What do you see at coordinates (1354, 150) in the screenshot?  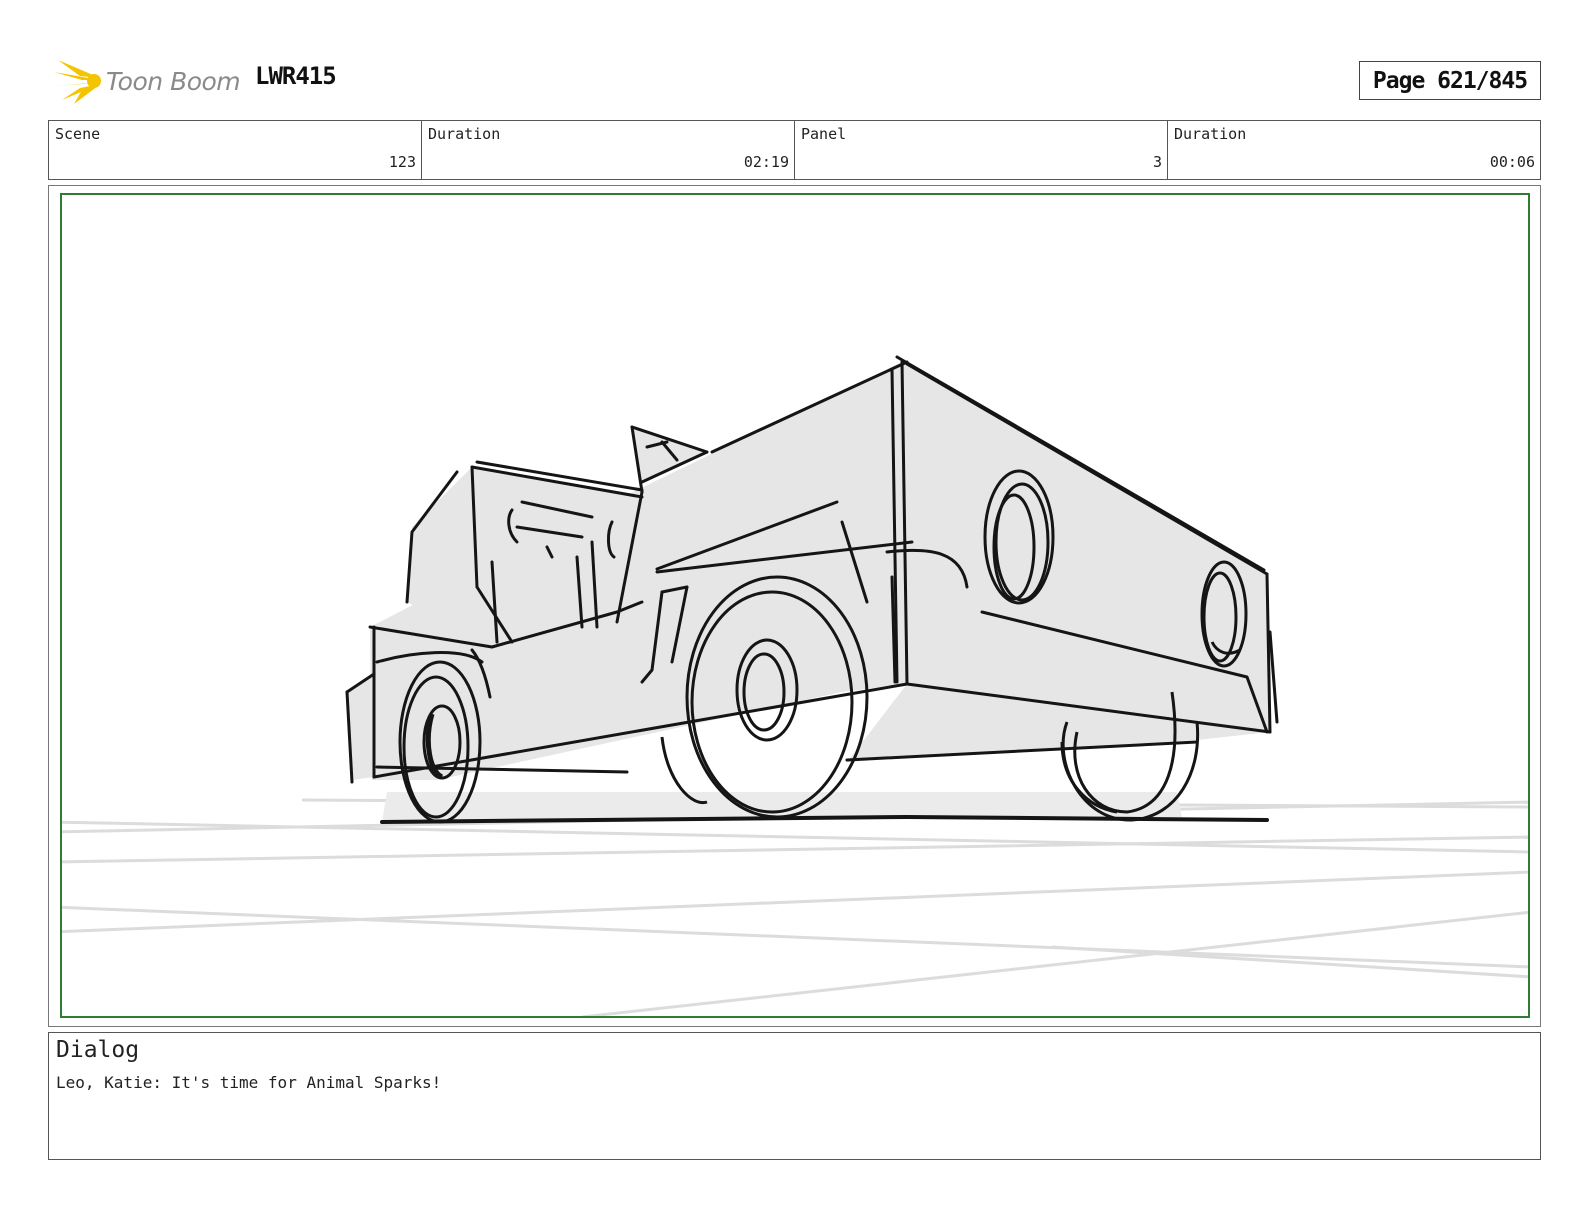 I see `panel-duration-cell: Duration 00:06` at bounding box center [1354, 150].